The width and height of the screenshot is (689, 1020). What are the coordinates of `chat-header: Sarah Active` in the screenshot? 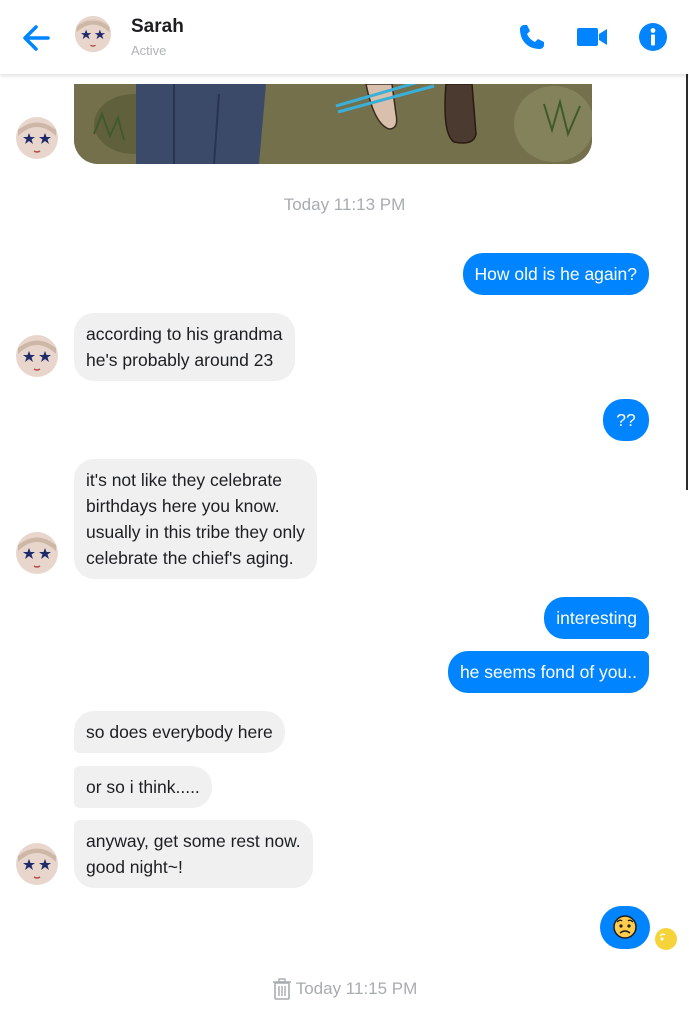 It's located at (344, 37).